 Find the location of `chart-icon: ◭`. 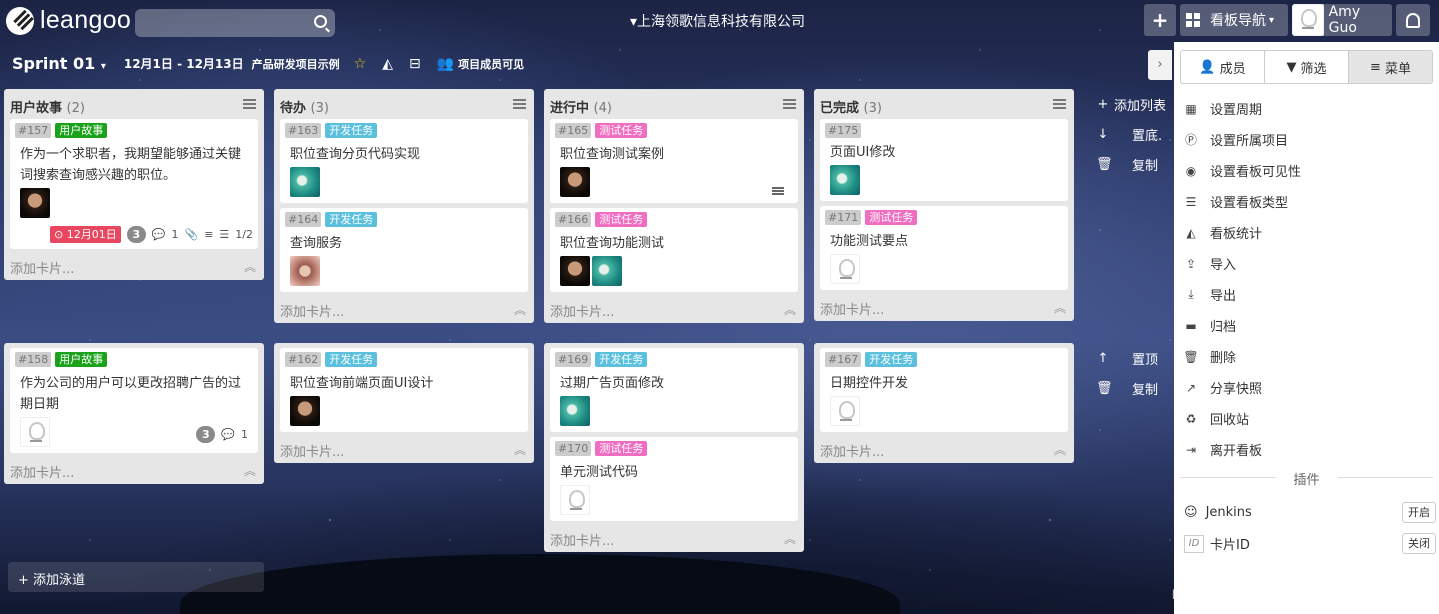

chart-icon: ◭ is located at coordinates (387, 64).